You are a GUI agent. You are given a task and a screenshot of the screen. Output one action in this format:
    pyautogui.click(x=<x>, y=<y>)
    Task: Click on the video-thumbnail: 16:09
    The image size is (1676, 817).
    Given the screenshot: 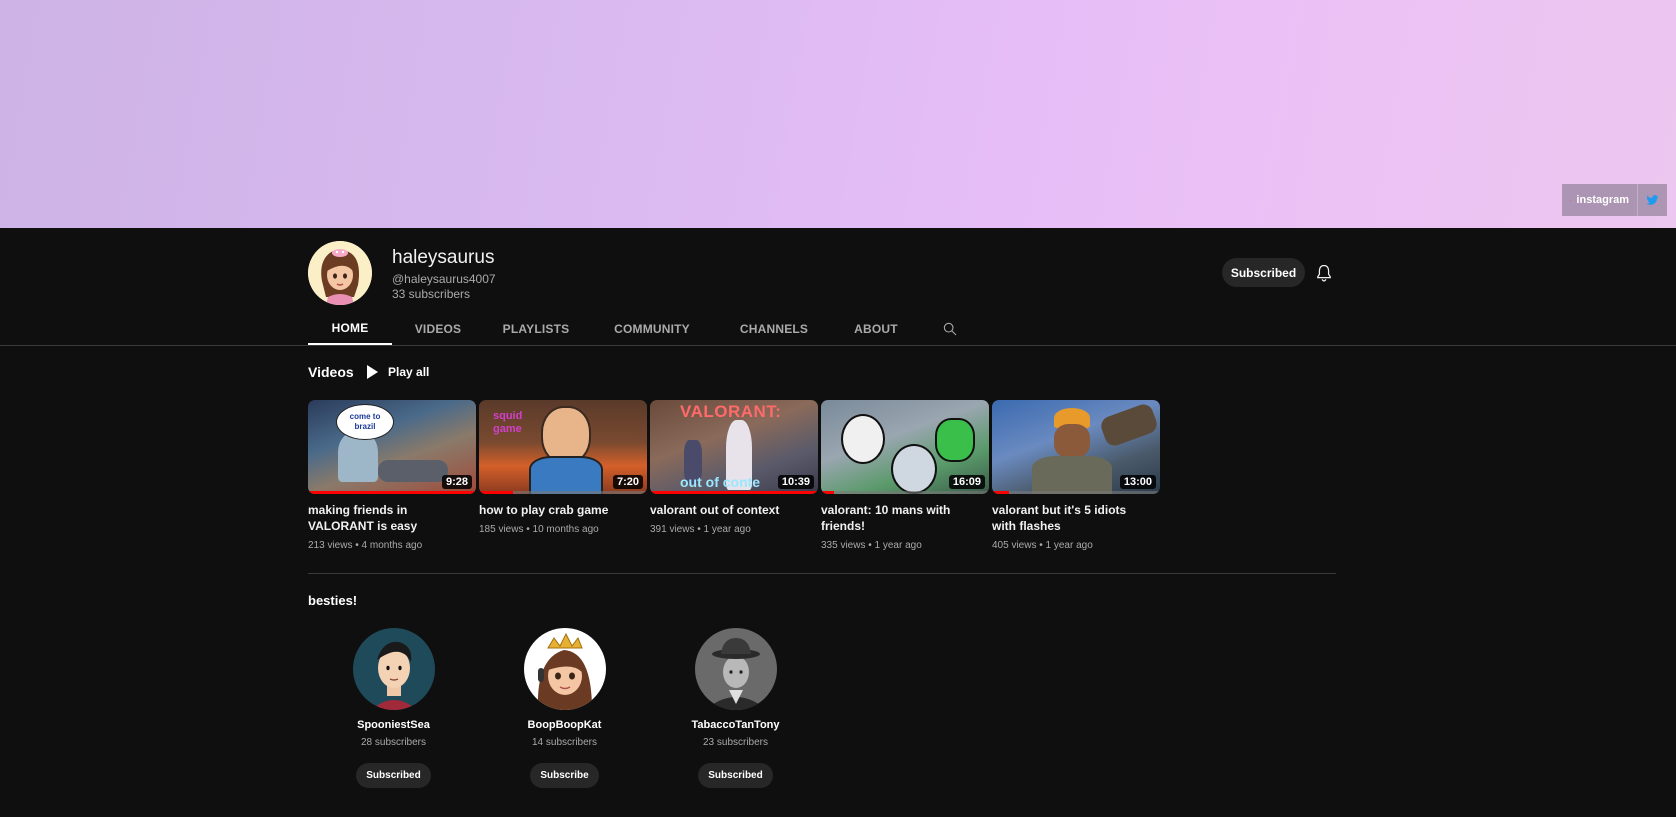 What is the action you would take?
    pyautogui.click(x=905, y=447)
    